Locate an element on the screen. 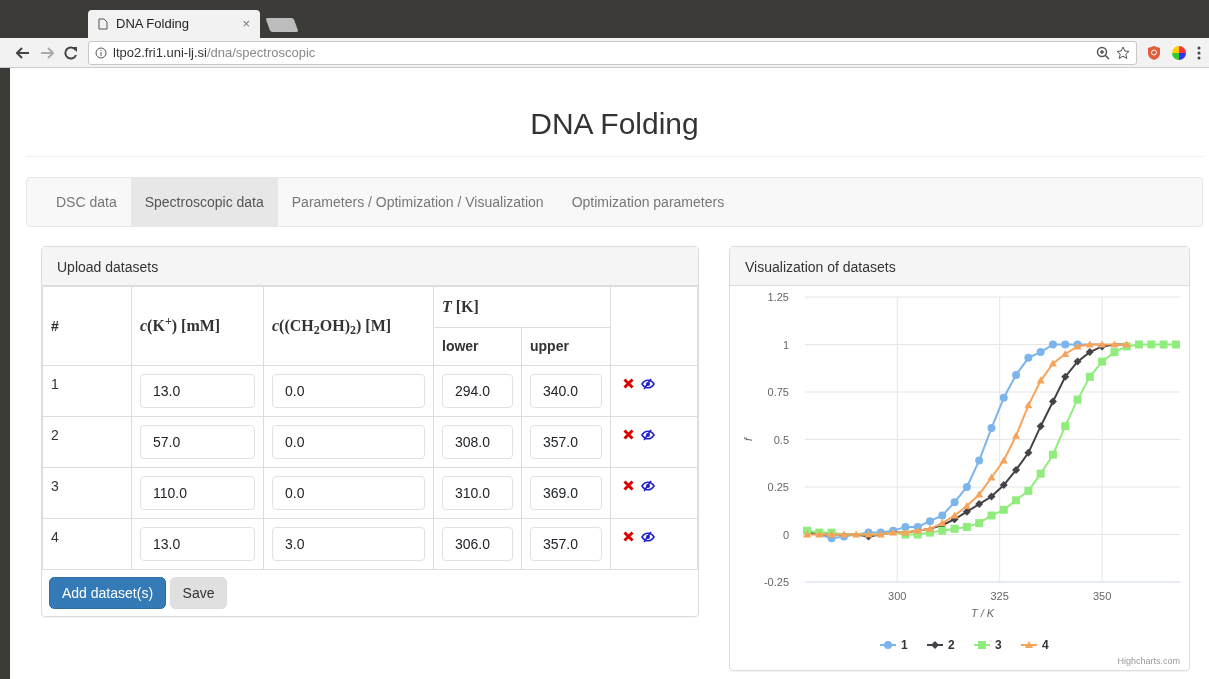  tab-title: DNA Folding is located at coordinates (153, 24).